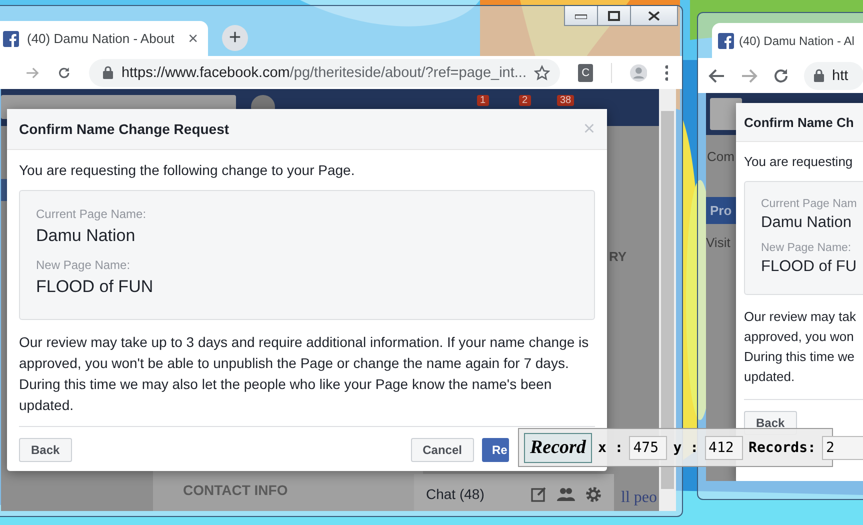 The height and width of the screenshot is (525, 863). Describe the element at coordinates (581, 15) in the screenshot. I see `minimize-icon` at that location.